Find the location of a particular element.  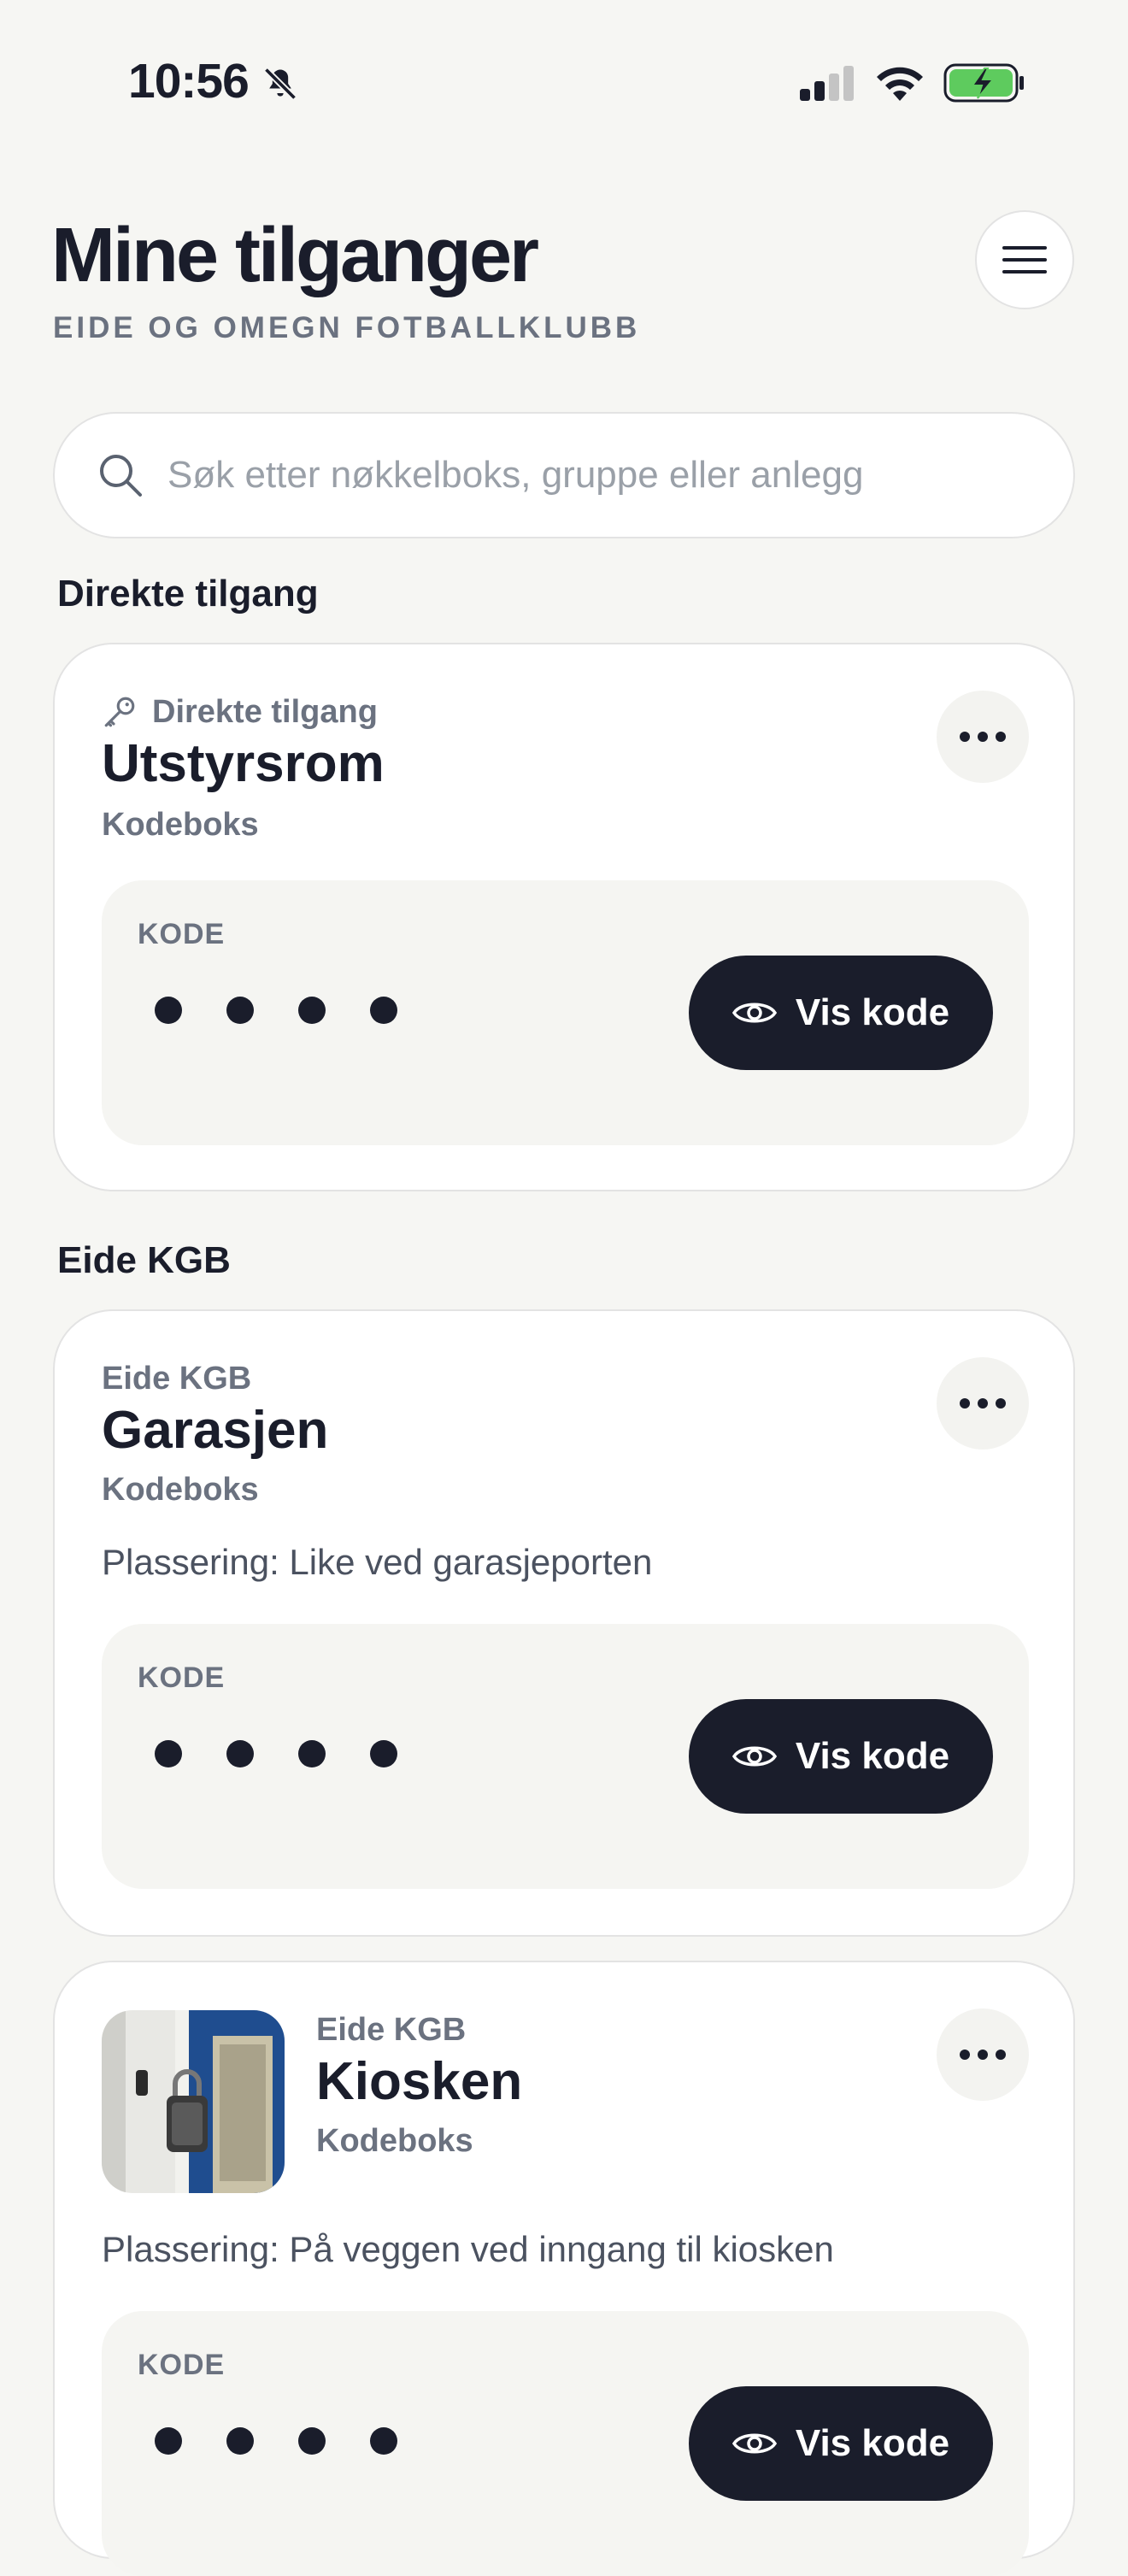

menu-button is located at coordinates (1024, 259).